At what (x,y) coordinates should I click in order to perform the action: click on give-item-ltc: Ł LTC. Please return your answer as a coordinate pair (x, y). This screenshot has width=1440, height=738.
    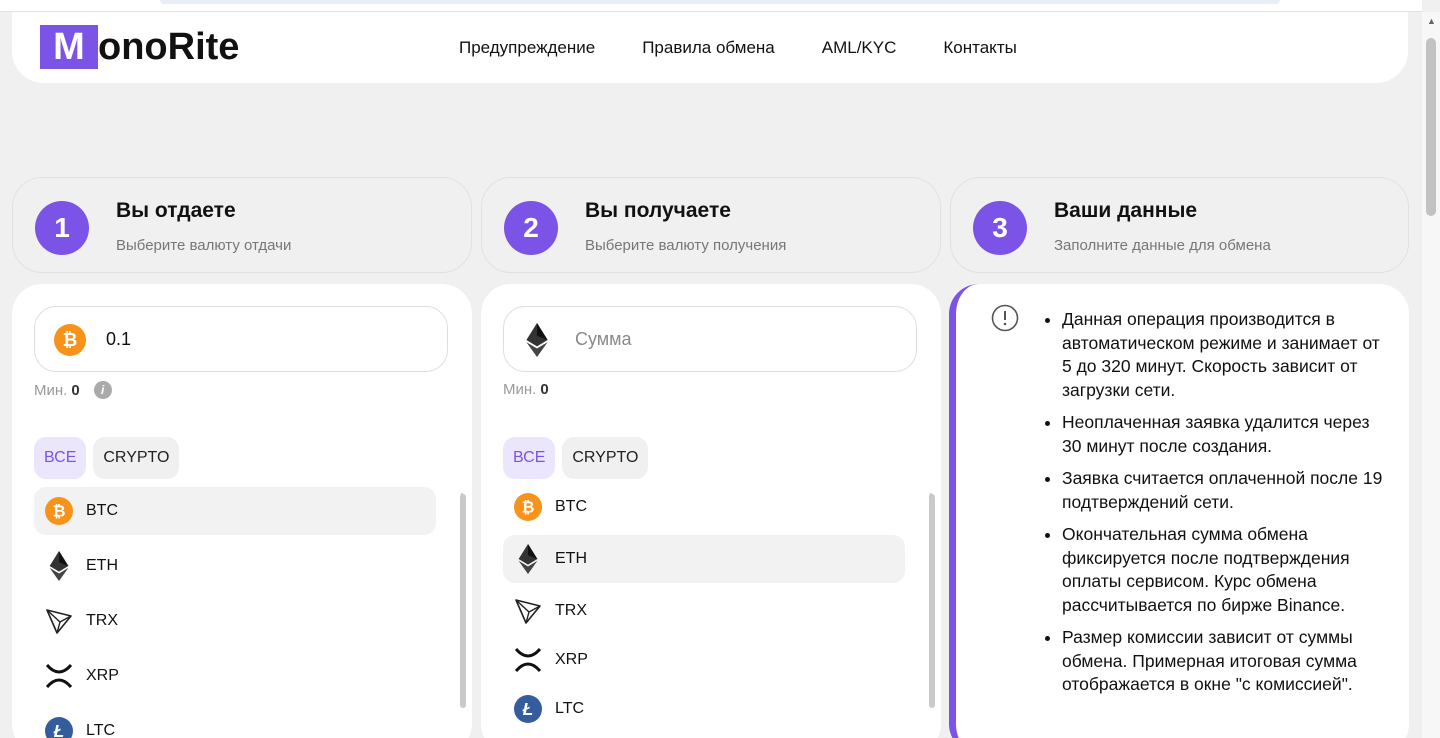
    Looking at the image, I should click on (235, 722).